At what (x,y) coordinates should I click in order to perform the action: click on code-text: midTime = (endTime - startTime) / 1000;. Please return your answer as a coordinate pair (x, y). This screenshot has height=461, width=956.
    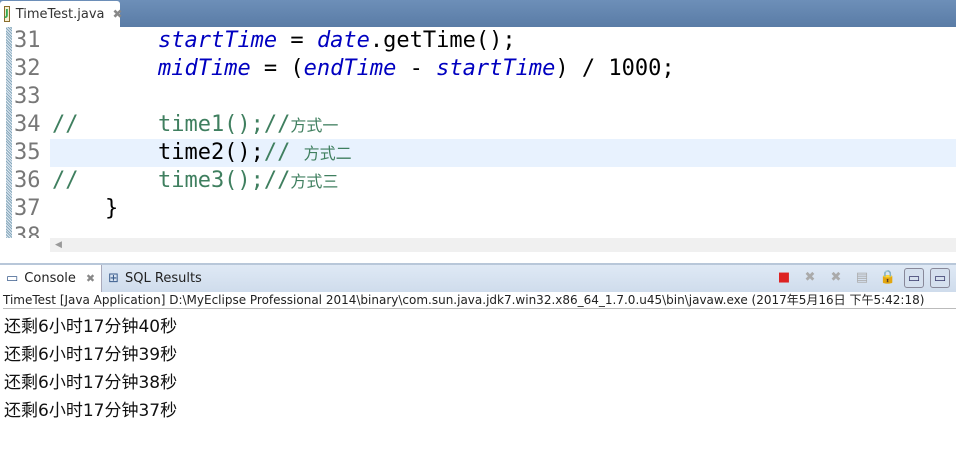
    Looking at the image, I should click on (363, 69).